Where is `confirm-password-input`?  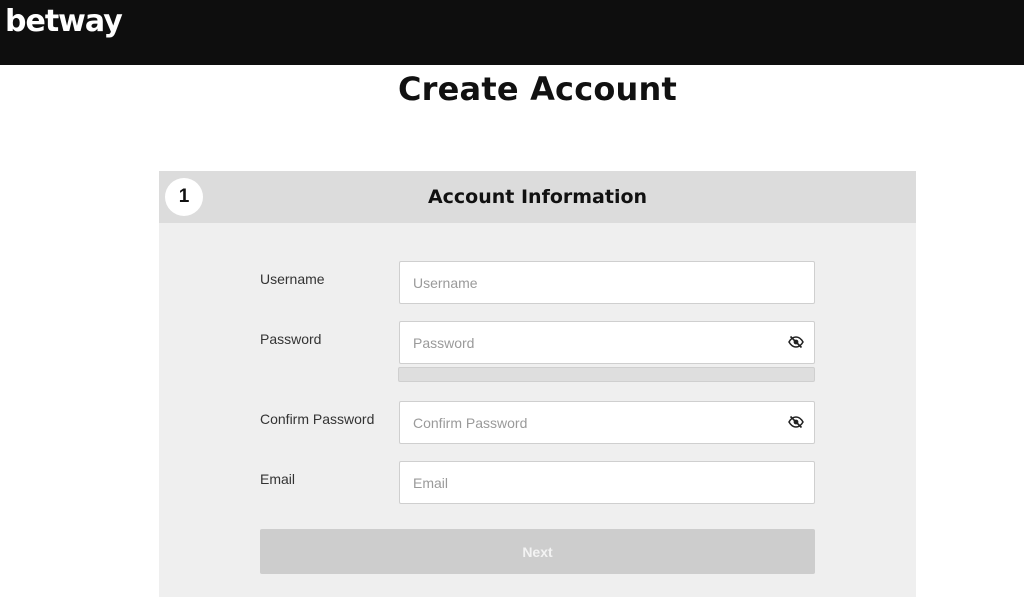 confirm-password-input is located at coordinates (607, 422).